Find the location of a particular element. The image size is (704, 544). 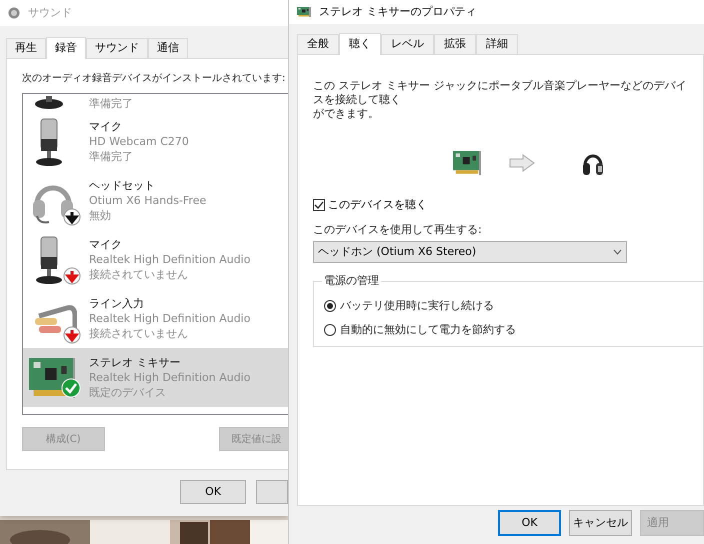

description-text: ができます。 is located at coordinates (346, 114).